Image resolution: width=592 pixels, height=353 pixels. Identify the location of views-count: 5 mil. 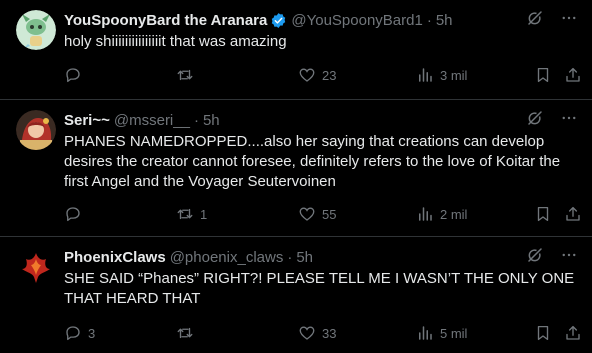
(454, 333).